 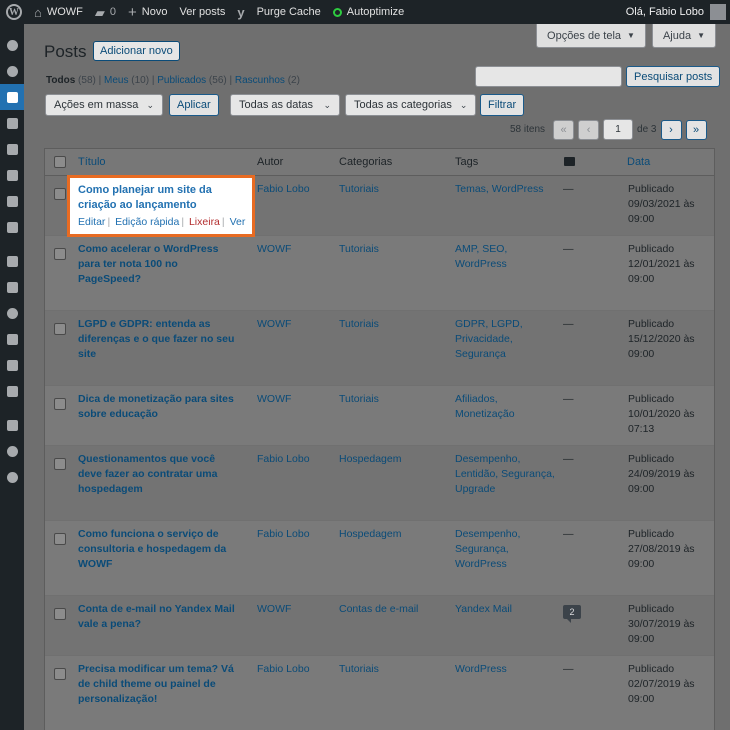 What do you see at coordinates (671, 129) in the screenshot?
I see `next-page-button: ›` at bounding box center [671, 129].